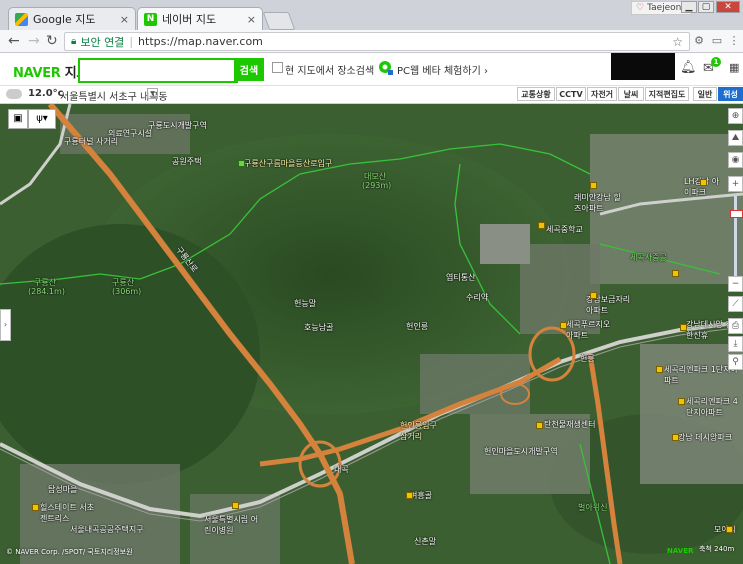 This screenshot has height=564, width=743. Describe the element at coordinates (643, 66) in the screenshot. I see `promo-banner-image` at that location.